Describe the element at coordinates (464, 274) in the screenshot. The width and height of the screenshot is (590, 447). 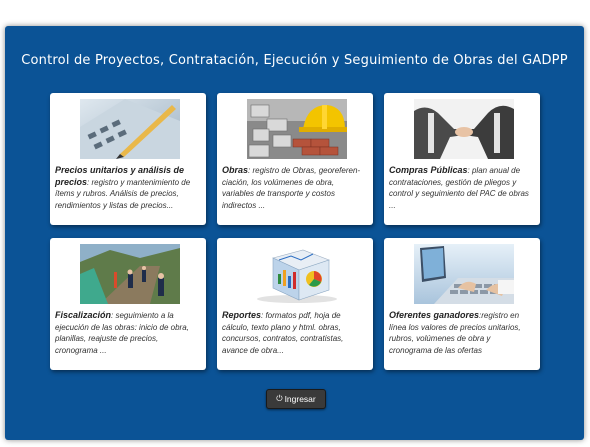
I see `keyboard-typing-image` at that location.